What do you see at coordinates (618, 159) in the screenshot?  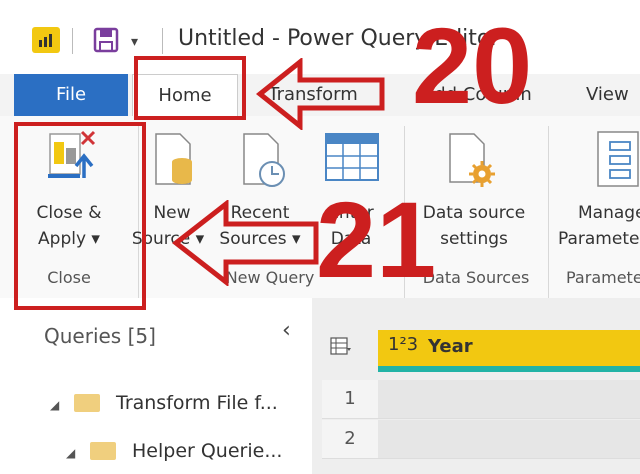 I see `manage-parameters-icon` at bounding box center [618, 159].